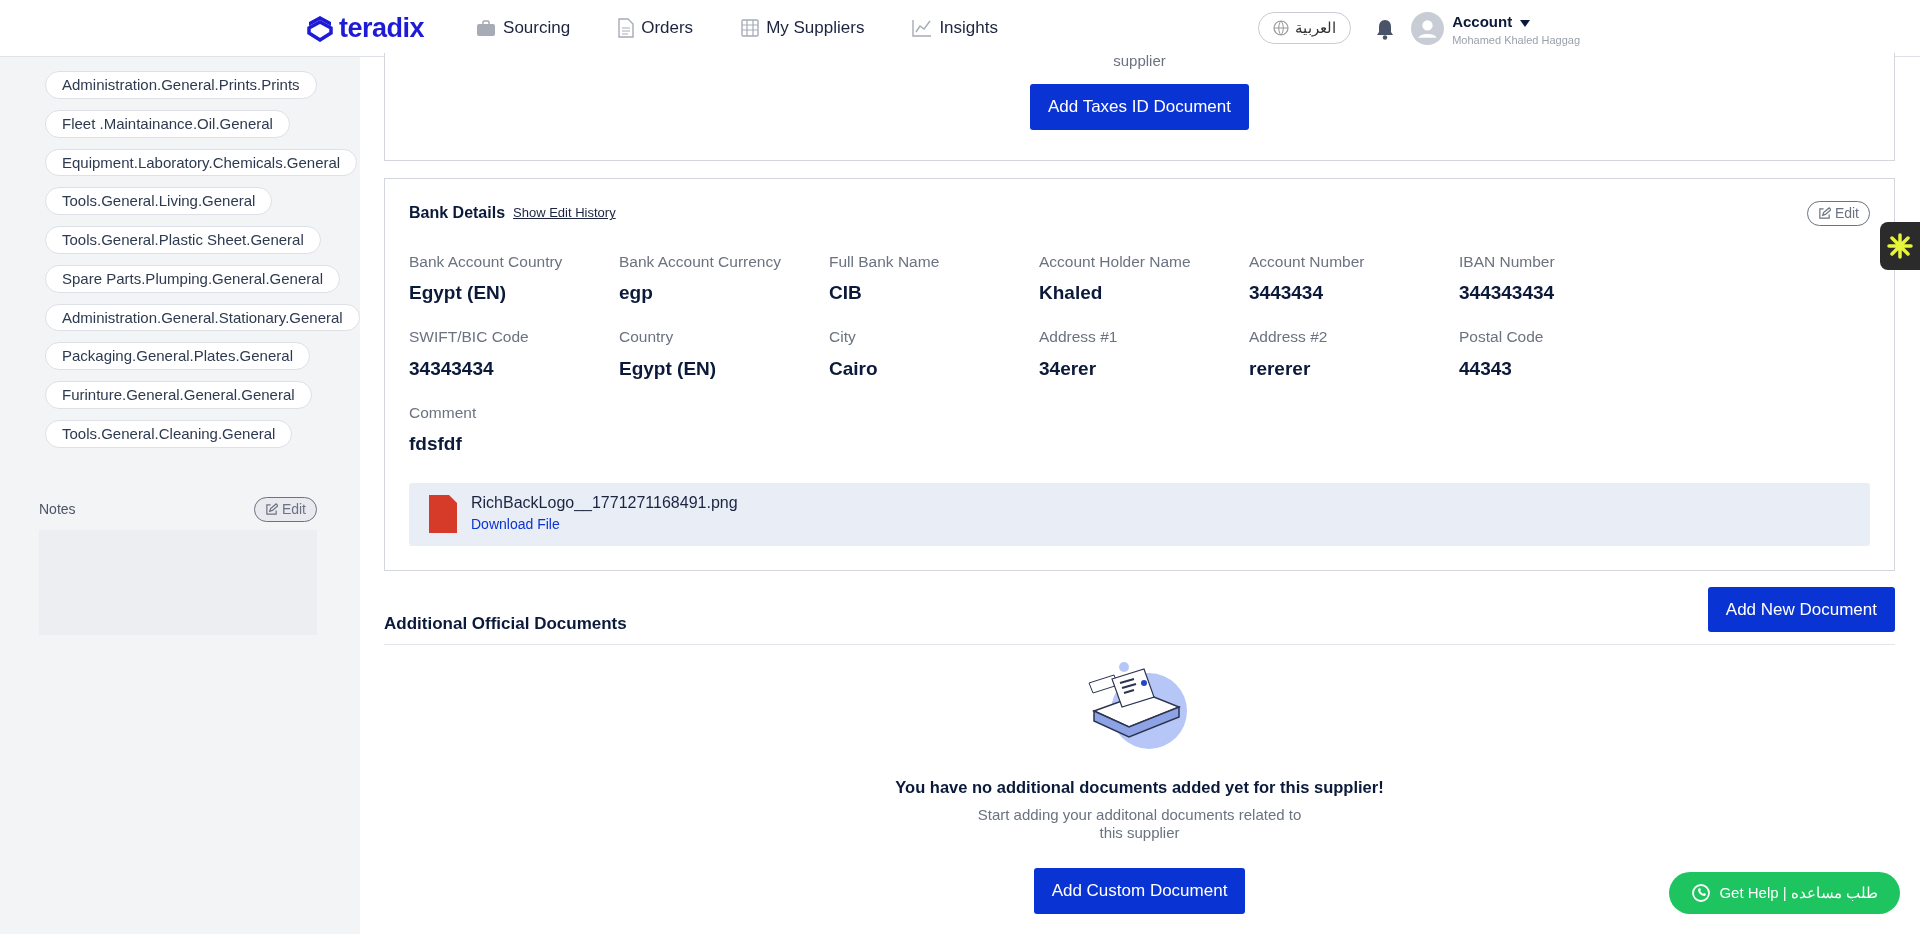 The width and height of the screenshot is (1920, 934). Describe the element at coordinates (1385, 28) in the screenshot. I see `notification-bell-icon` at that location.